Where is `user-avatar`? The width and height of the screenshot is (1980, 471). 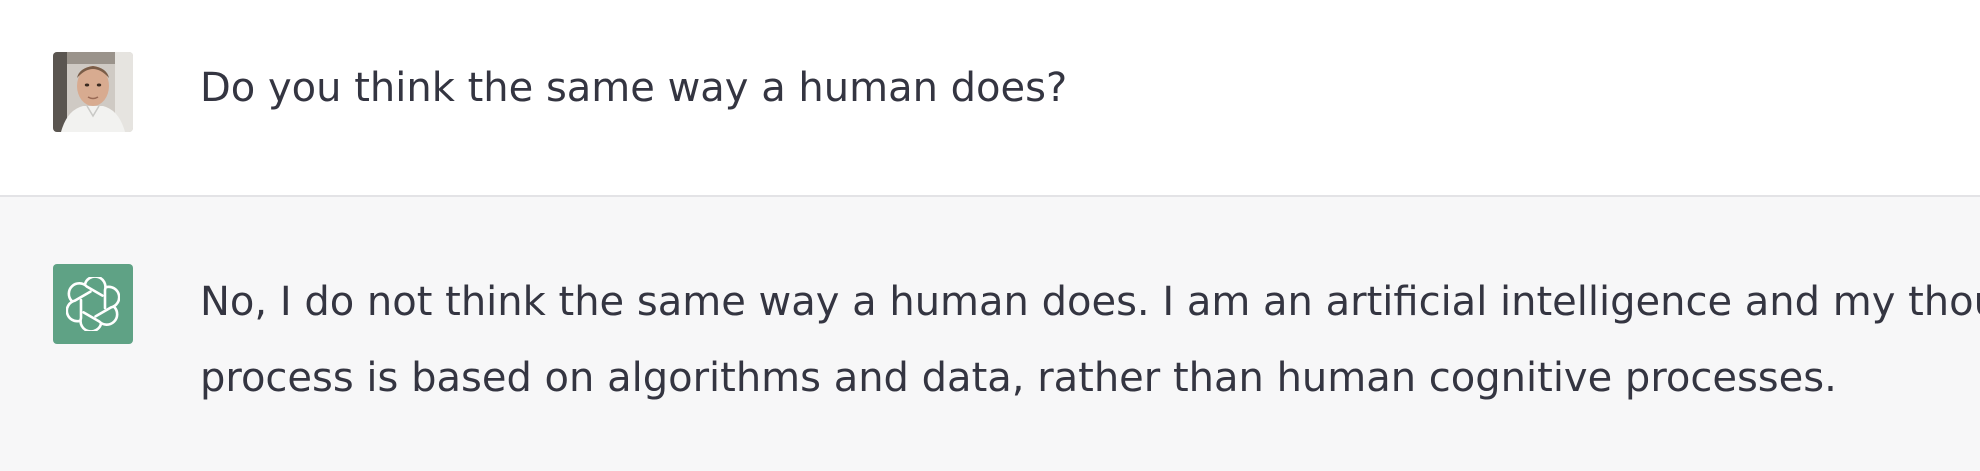
user-avatar is located at coordinates (93, 92).